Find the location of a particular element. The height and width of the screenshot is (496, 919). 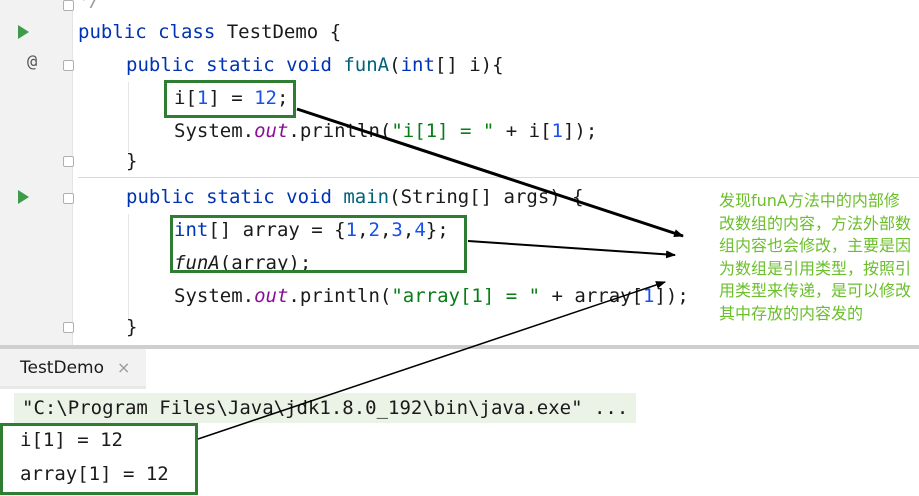

arrow-array-to-note is located at coordinates (571, 249).